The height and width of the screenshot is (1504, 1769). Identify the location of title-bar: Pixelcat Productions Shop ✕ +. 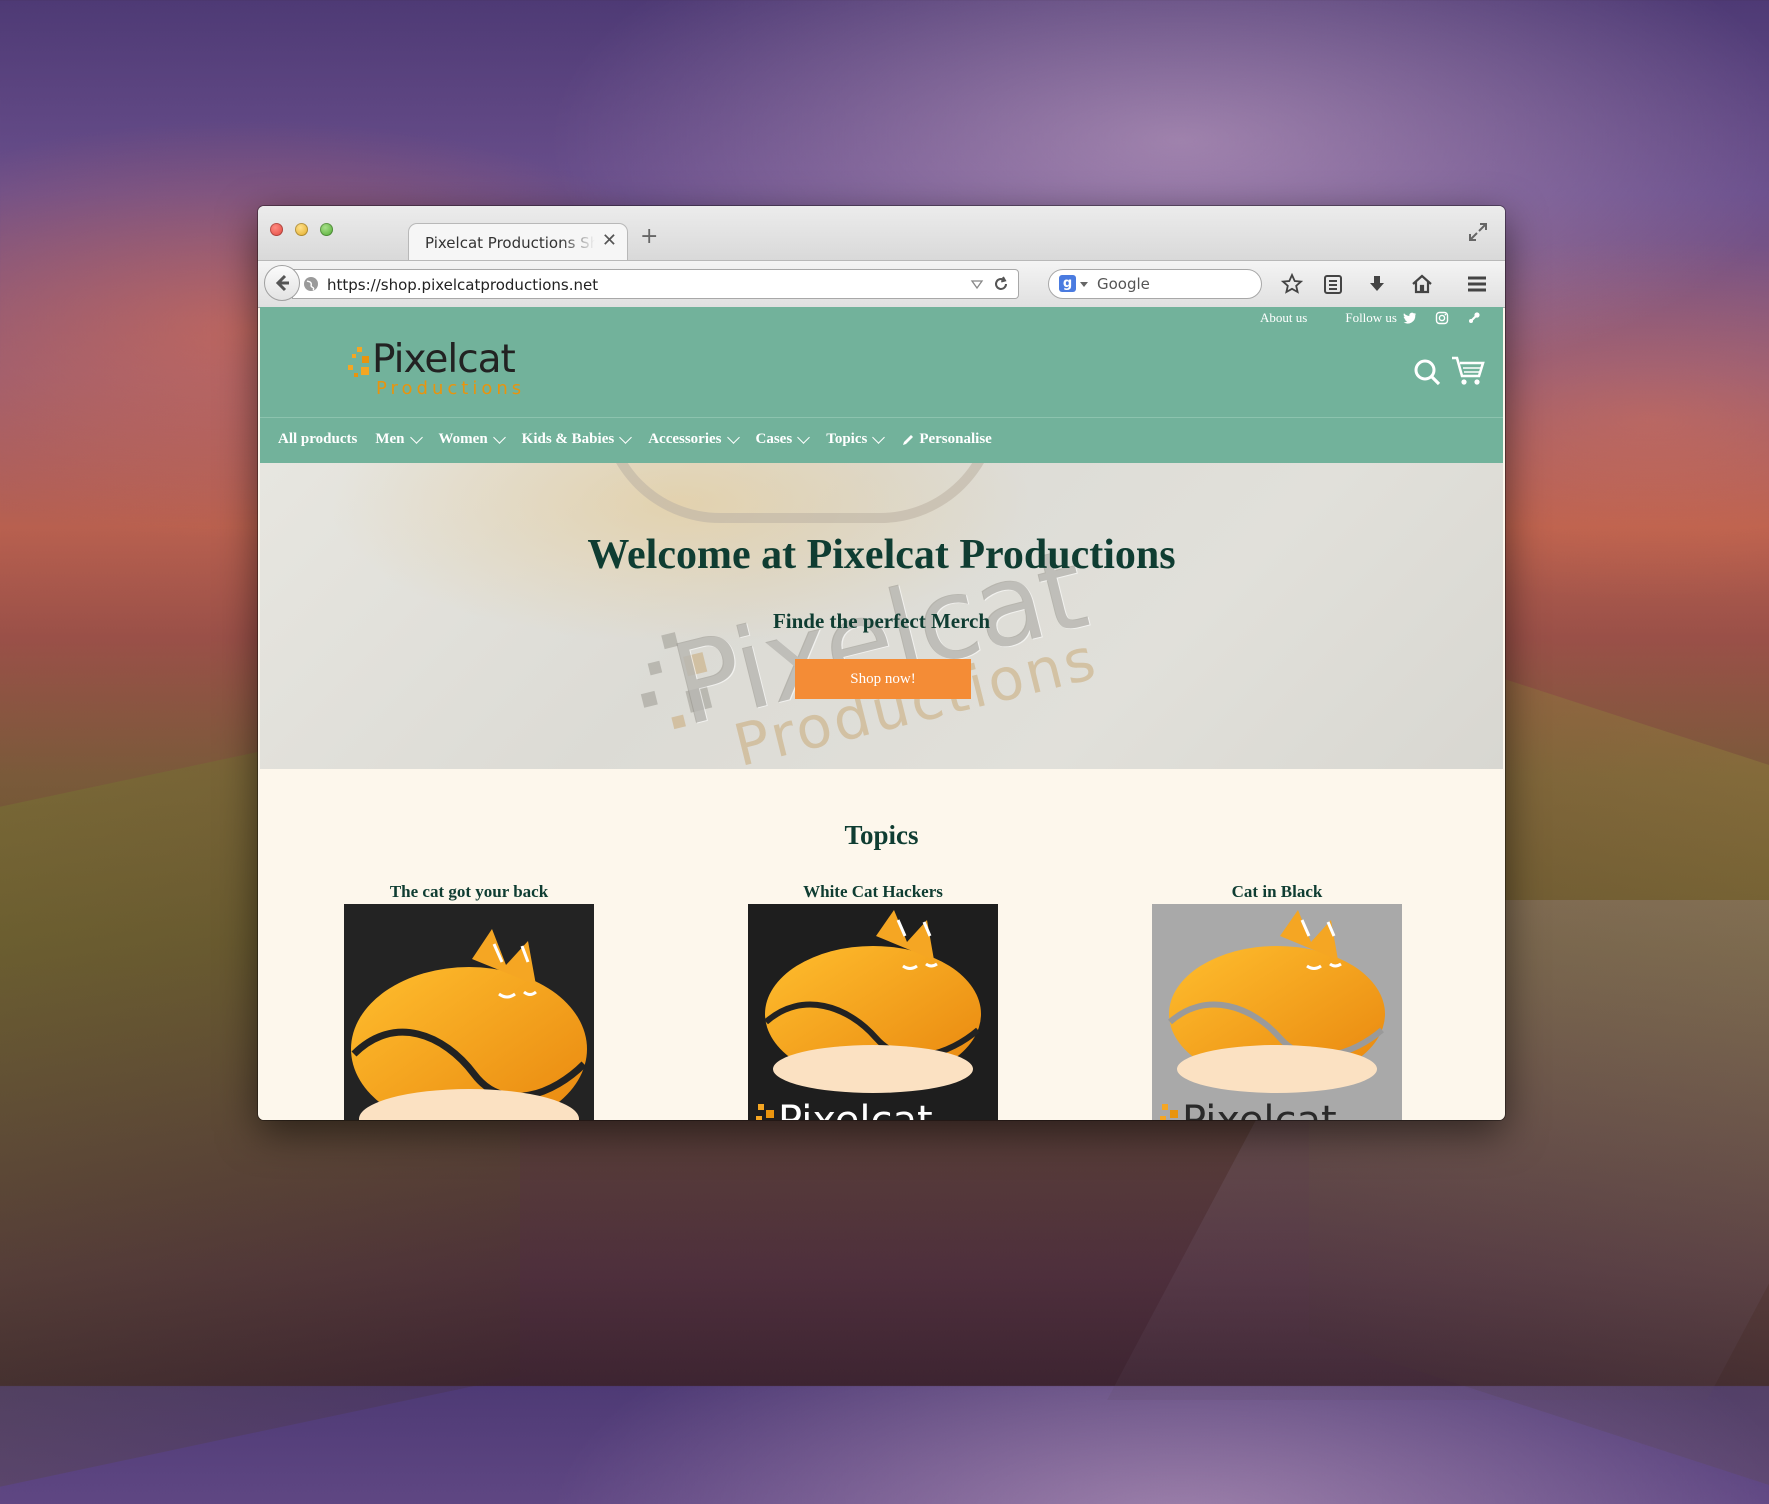
(881, 233).